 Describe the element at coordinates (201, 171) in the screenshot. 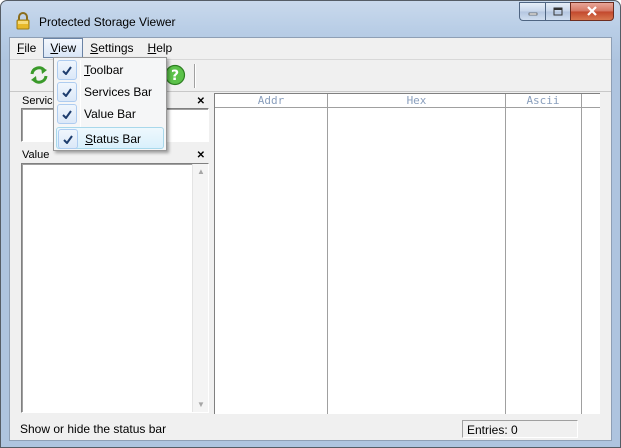

I see `scroll-up-icon: ▲` at that location.